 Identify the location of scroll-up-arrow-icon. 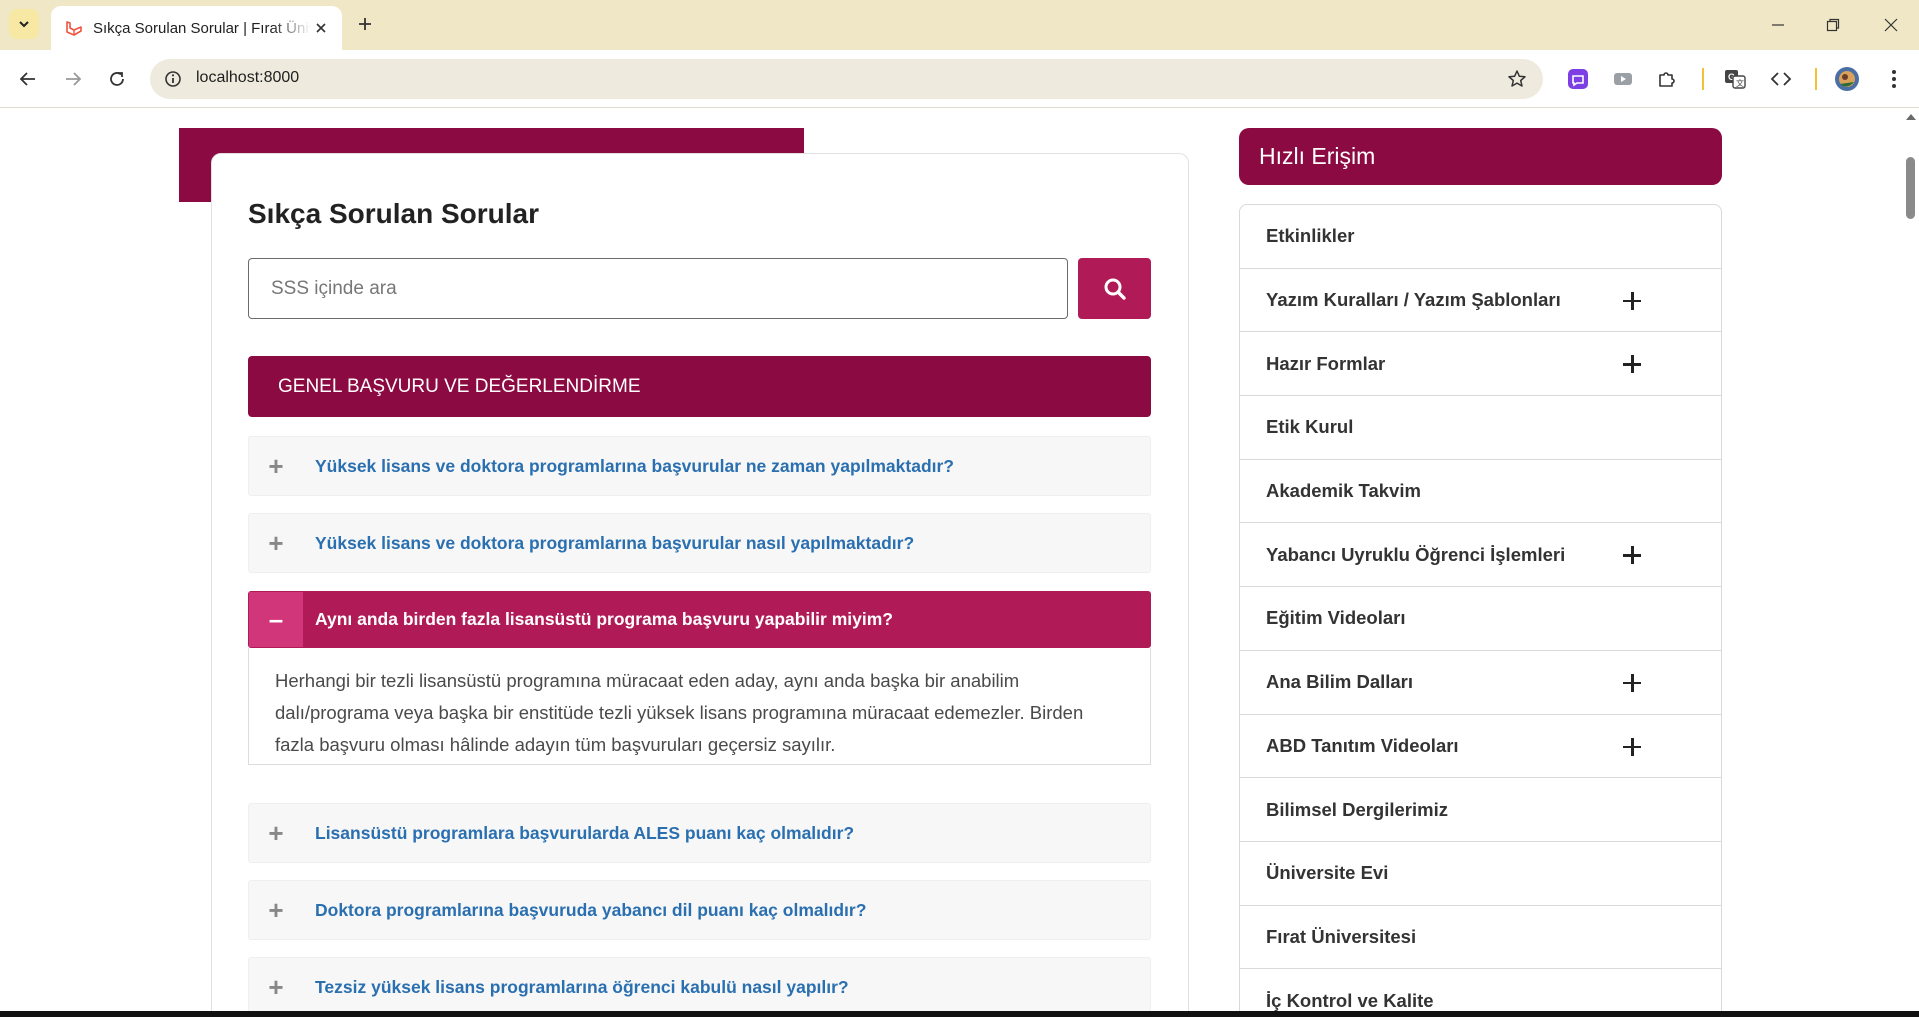
(1911, 117).